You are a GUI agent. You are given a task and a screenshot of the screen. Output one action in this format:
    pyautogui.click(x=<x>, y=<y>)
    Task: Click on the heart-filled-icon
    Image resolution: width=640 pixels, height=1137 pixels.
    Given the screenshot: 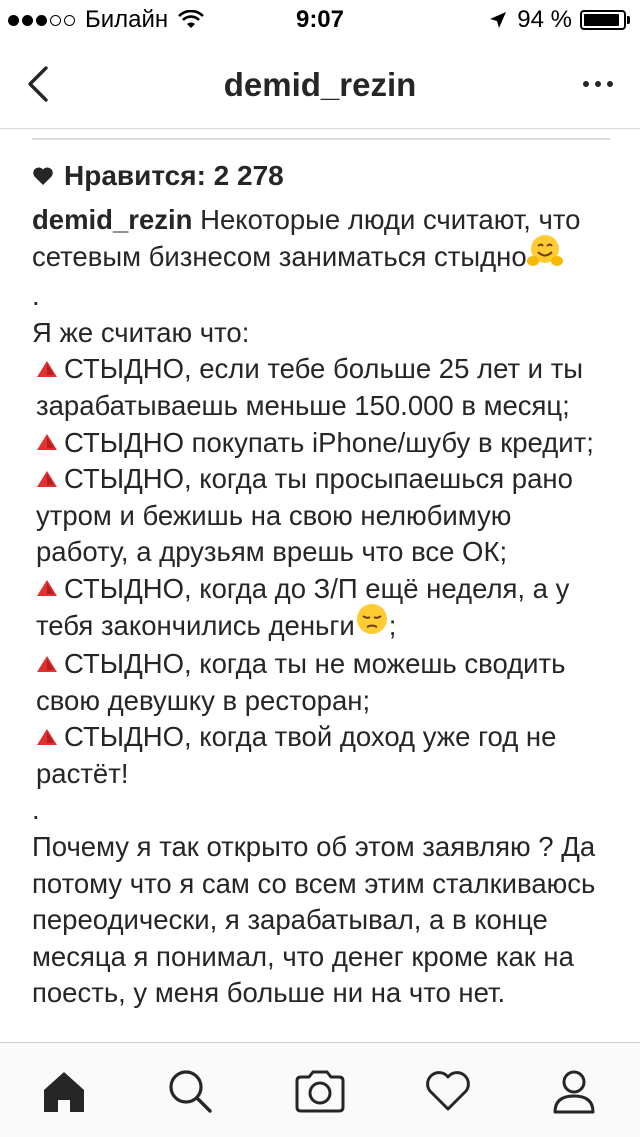 What is the action you would take?
    pyautogui.click(x=43, y=176)
    